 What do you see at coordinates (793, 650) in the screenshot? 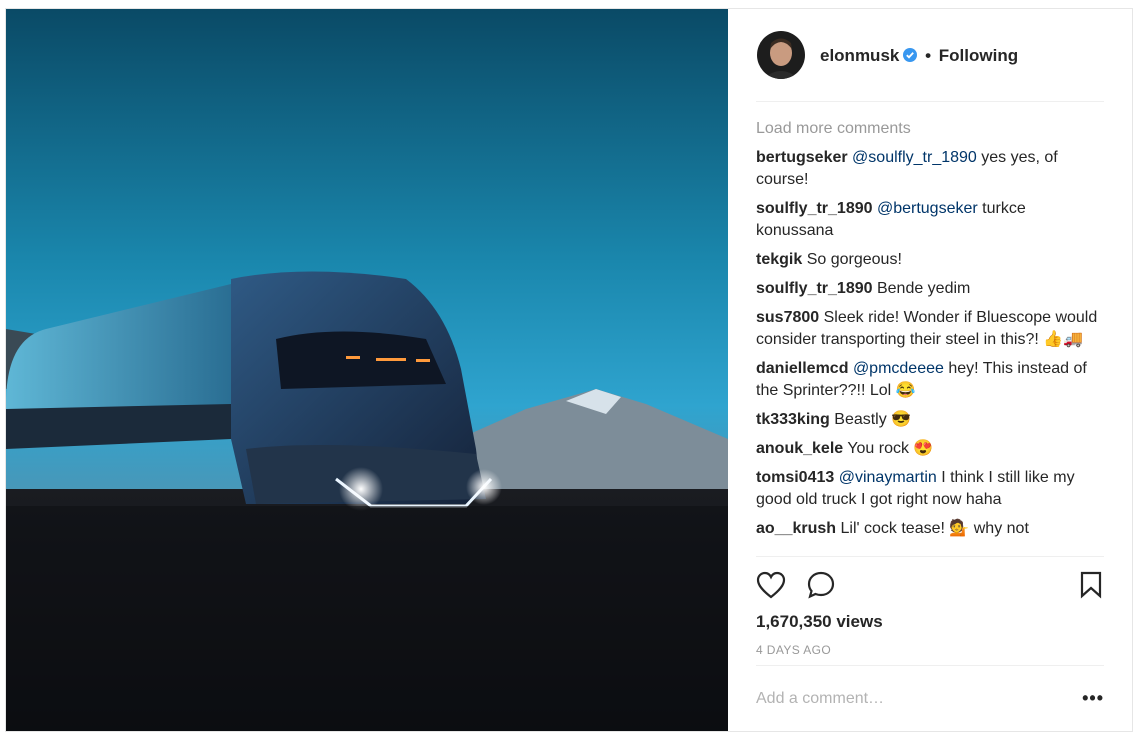
I see `post-timestamp: 4 DAYS AGO` at bounding box center [793, 650].